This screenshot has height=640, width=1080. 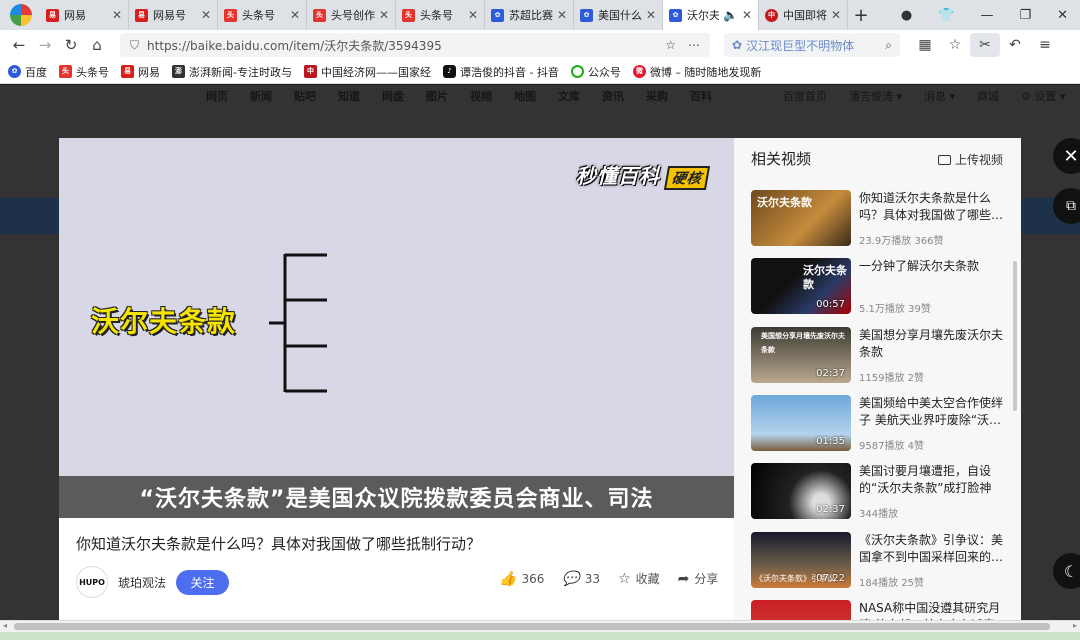 I want to click on netease-icon: 易, so click(x=141, y=15).